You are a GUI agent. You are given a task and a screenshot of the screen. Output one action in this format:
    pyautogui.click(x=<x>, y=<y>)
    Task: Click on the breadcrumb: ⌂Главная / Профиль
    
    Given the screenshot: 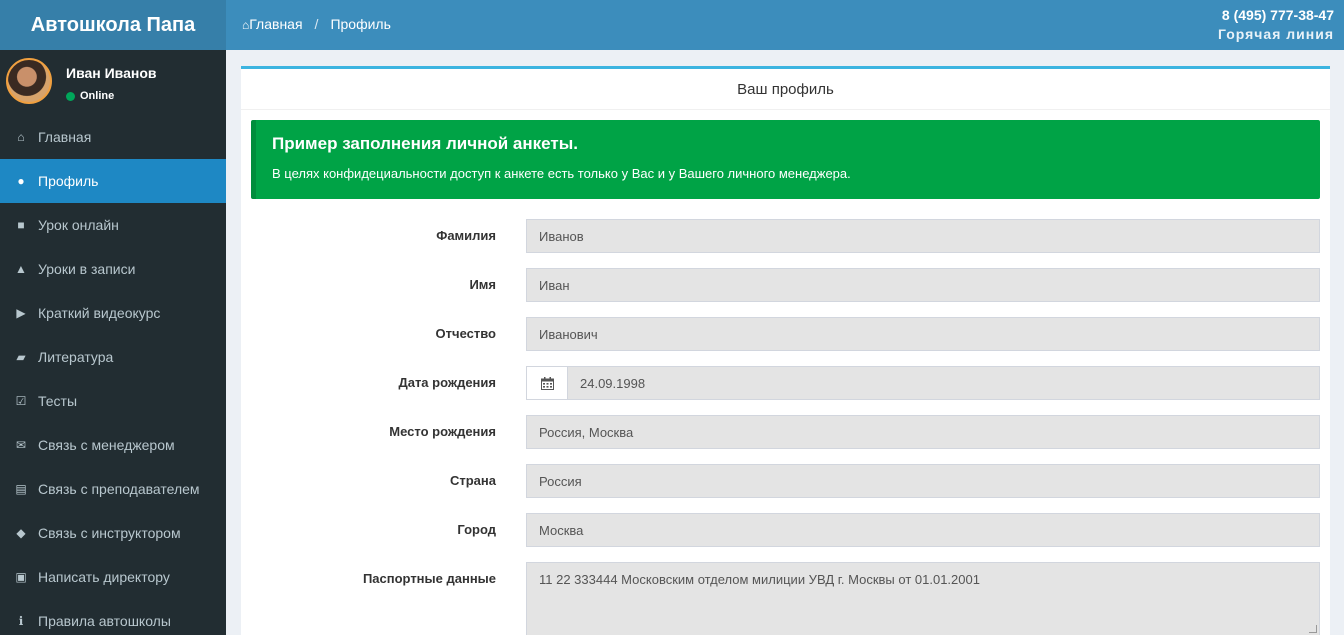 What is the action you would take?
    pyautogui.click(x=316, y=24)
    